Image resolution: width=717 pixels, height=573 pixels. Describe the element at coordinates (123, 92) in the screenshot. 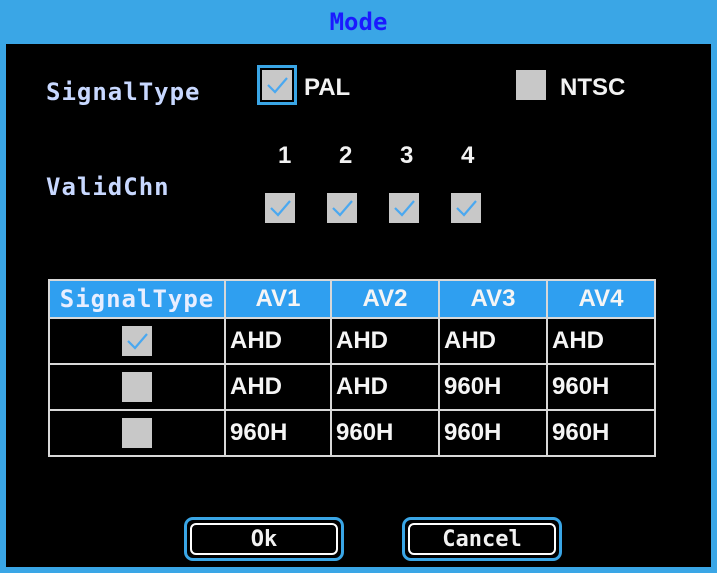

I see `signal-type-label: SignalType` at that location.